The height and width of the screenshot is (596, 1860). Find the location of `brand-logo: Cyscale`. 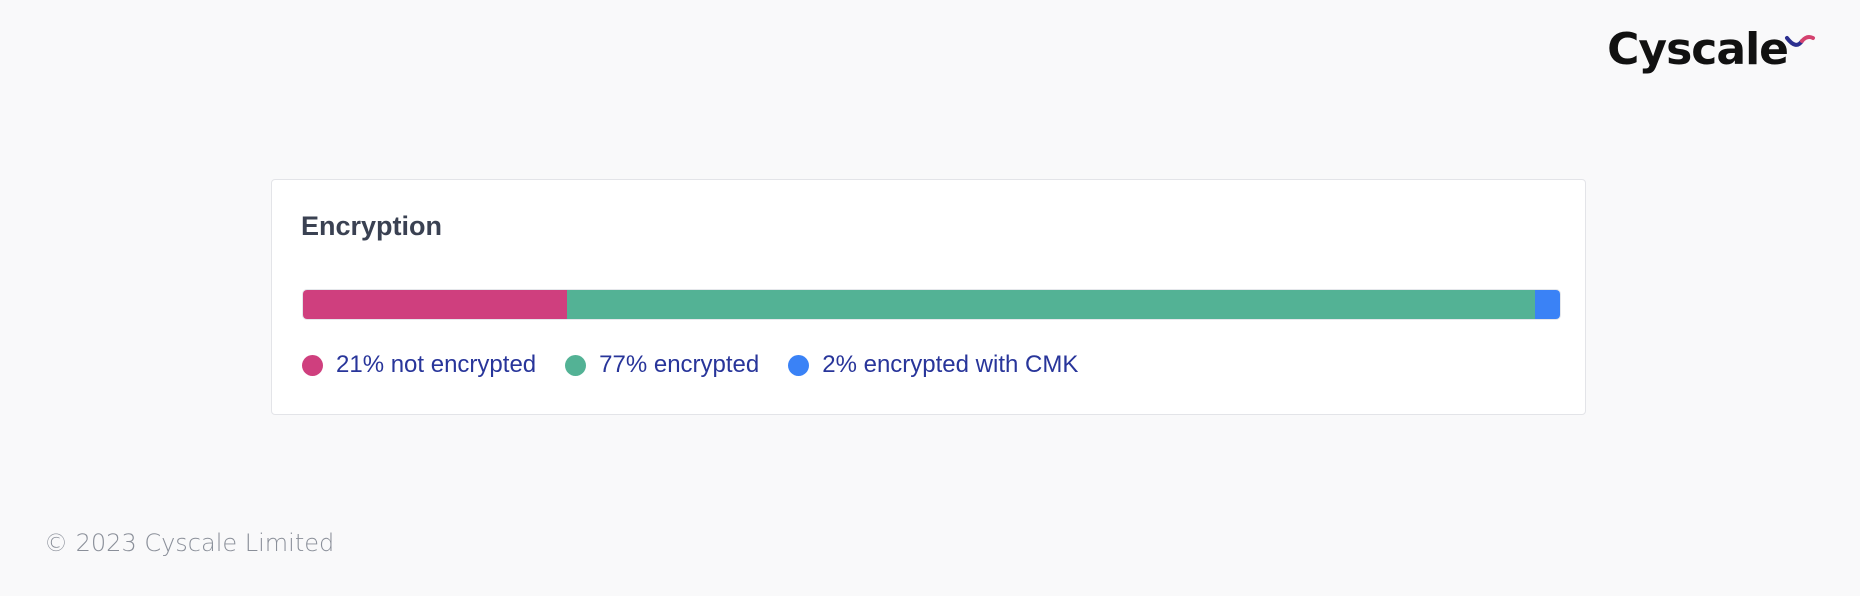

brand-logo: Cyscale is located at coordinates (1711, 50).